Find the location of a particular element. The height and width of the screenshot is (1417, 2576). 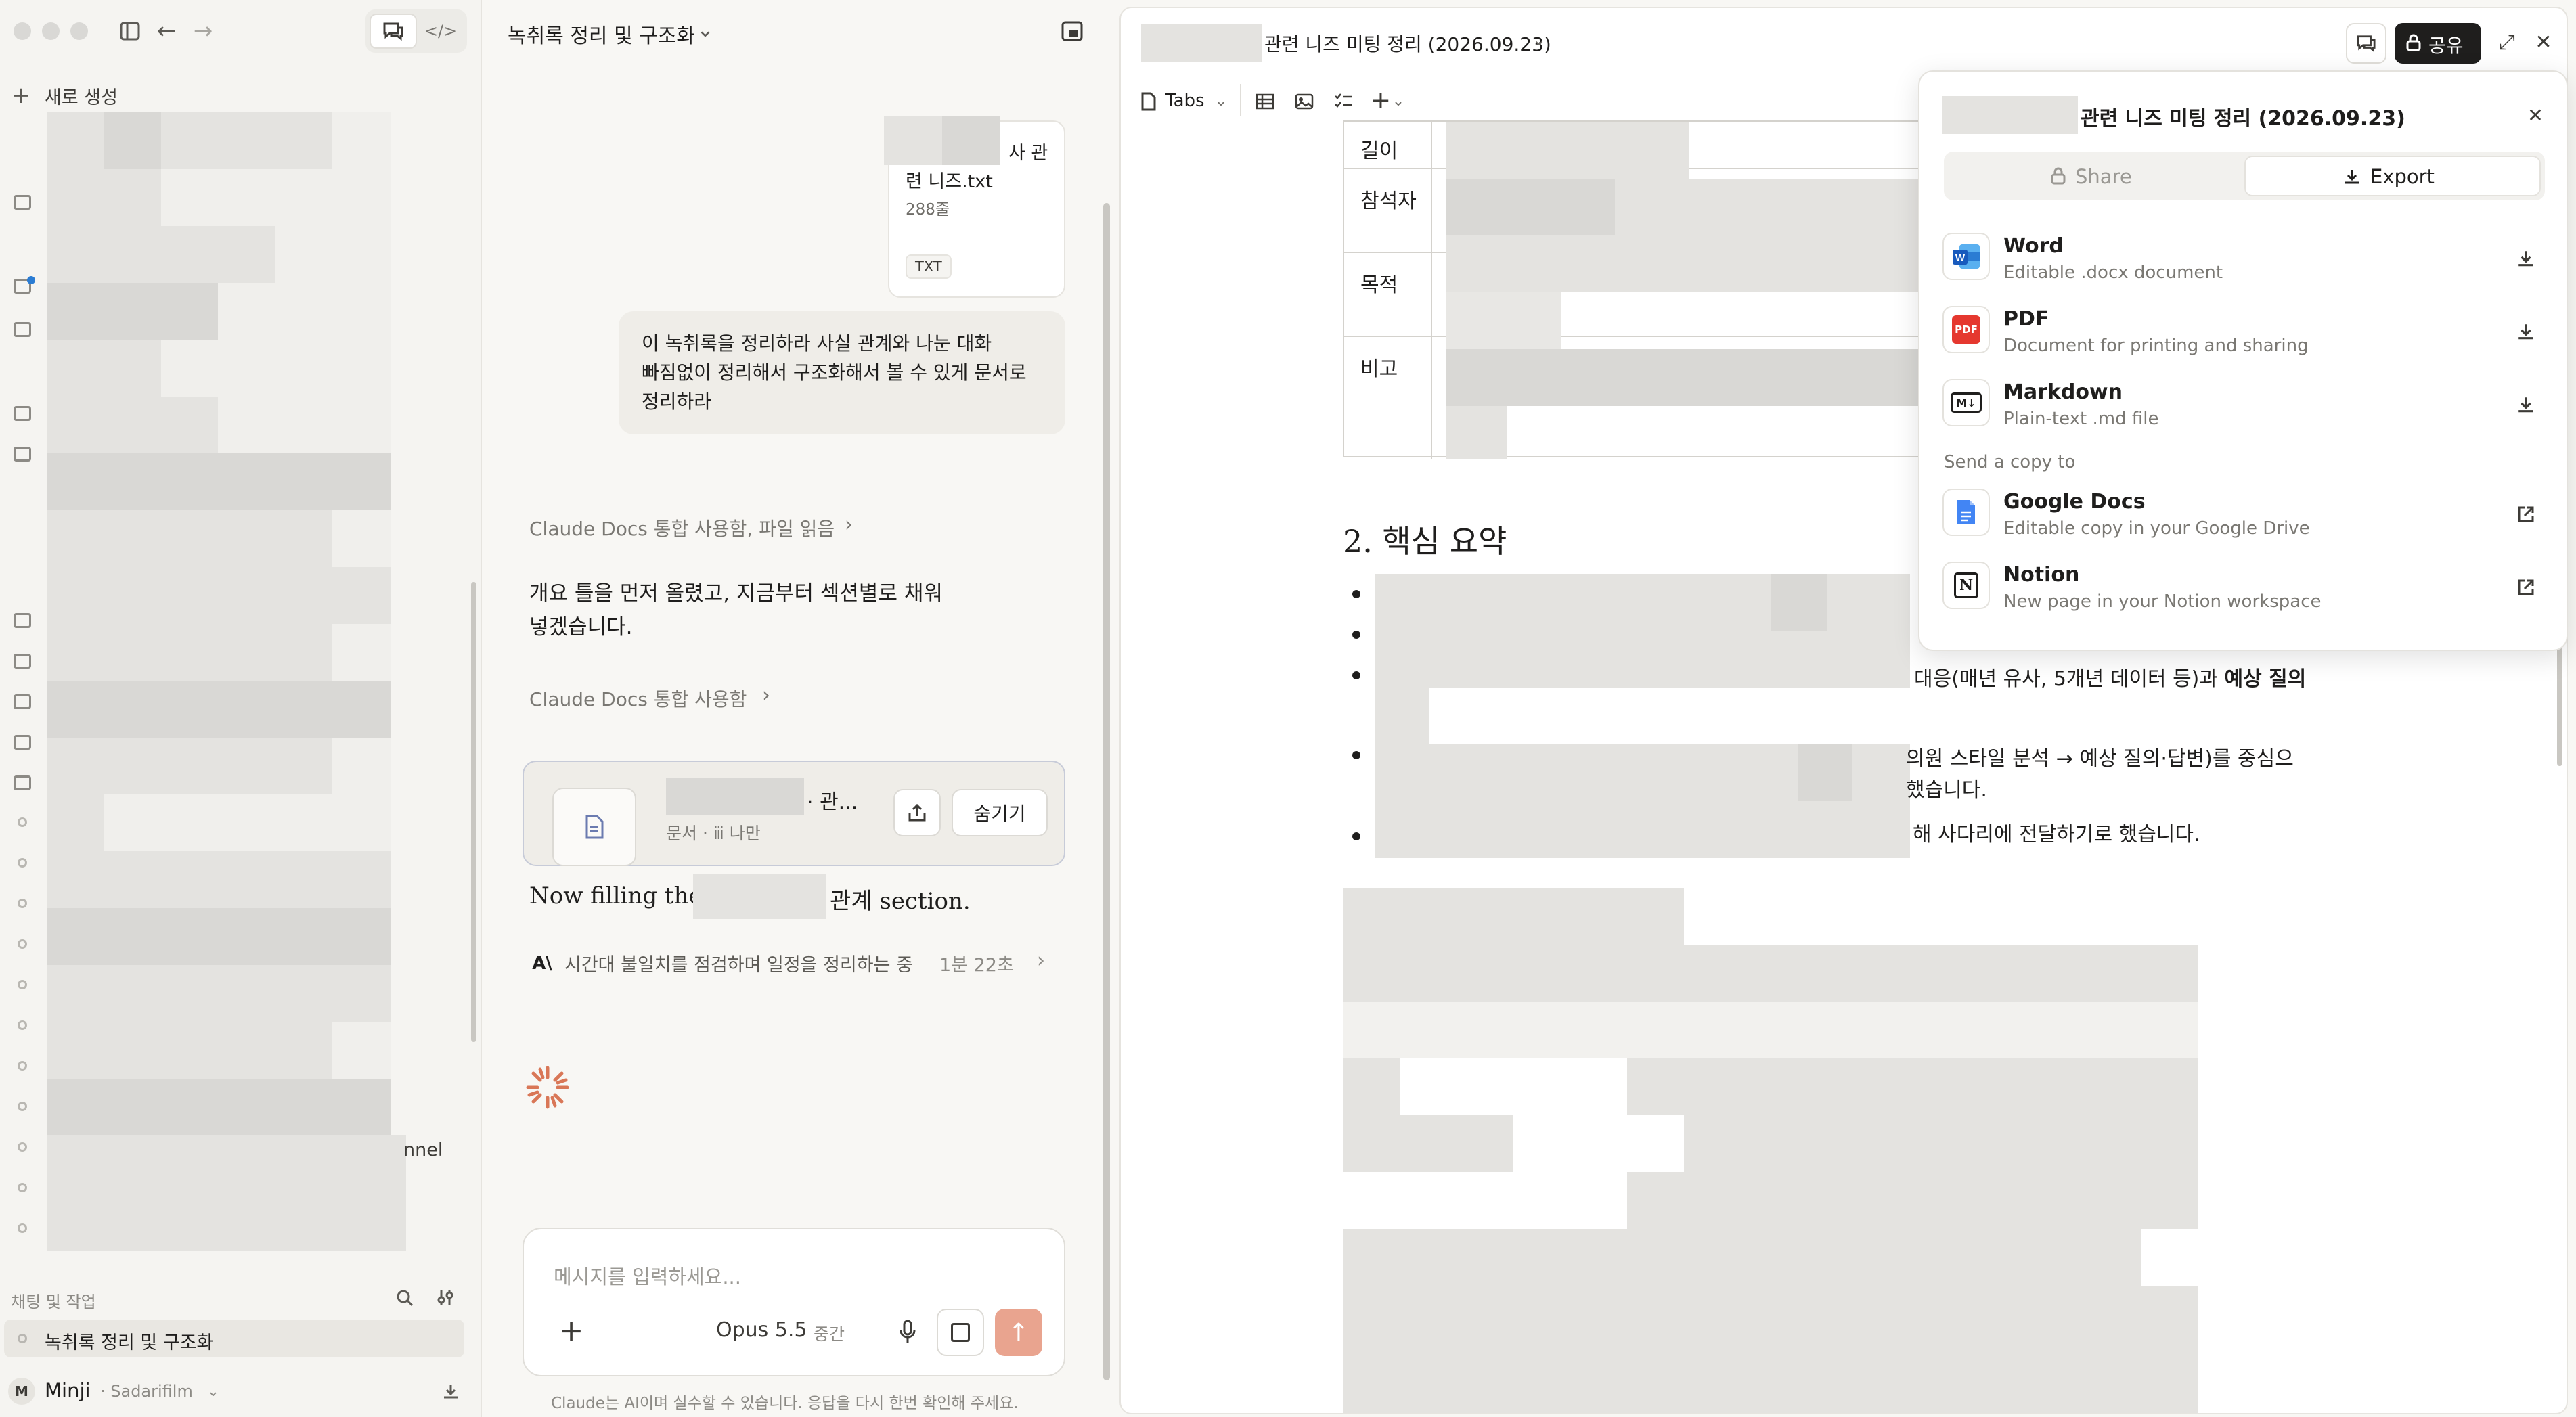

sidebar-scrollbar is located at coordinates (473, 812).